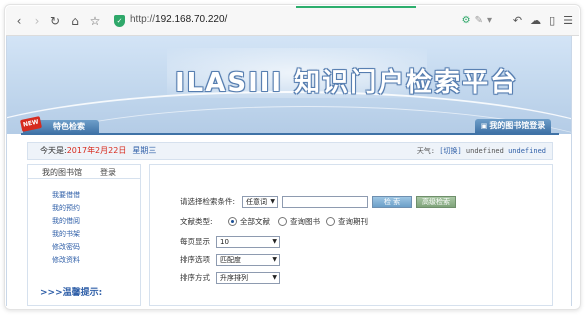 The width and height of the screenshot is (585, 317). What do you see at coordinates (304, 21) in the screenshot?
I see `address-bar: ✓ http://192.168.70.220/ ⚙ ✎ ▾` at bounding box center [304, 21].